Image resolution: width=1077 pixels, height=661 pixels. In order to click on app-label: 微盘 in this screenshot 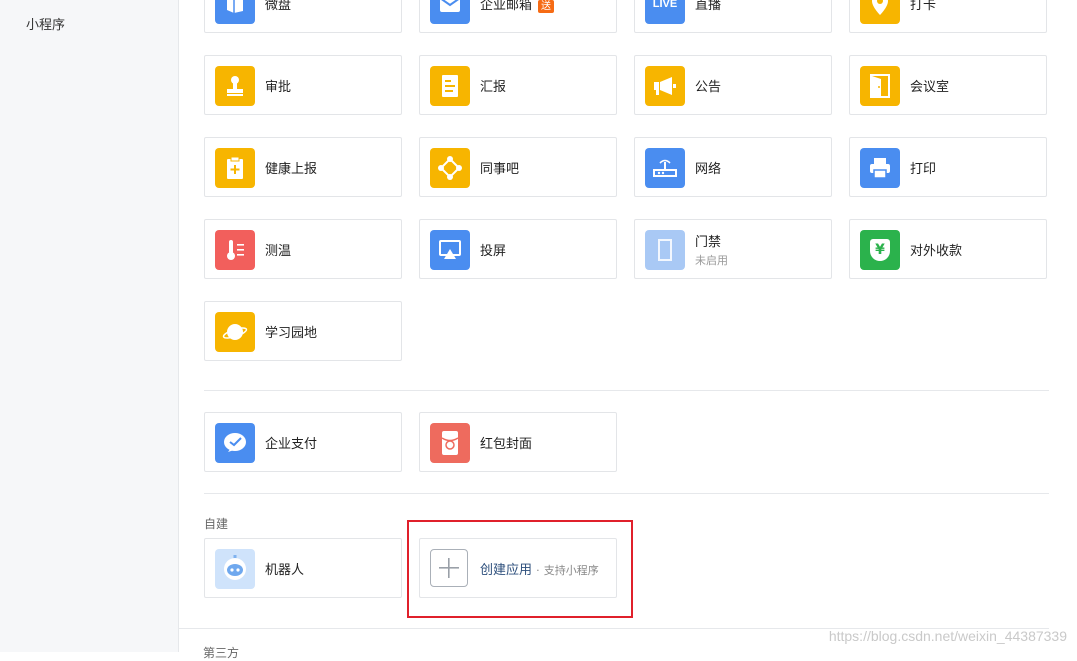, I will do `click(278, 6)`.